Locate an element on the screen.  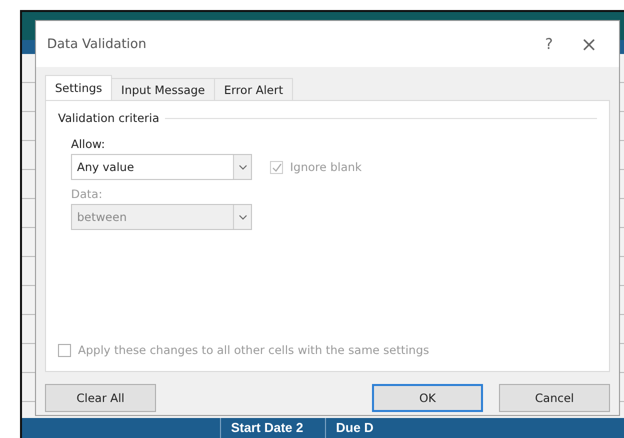
checkbox is located at coordinates (64, 350).